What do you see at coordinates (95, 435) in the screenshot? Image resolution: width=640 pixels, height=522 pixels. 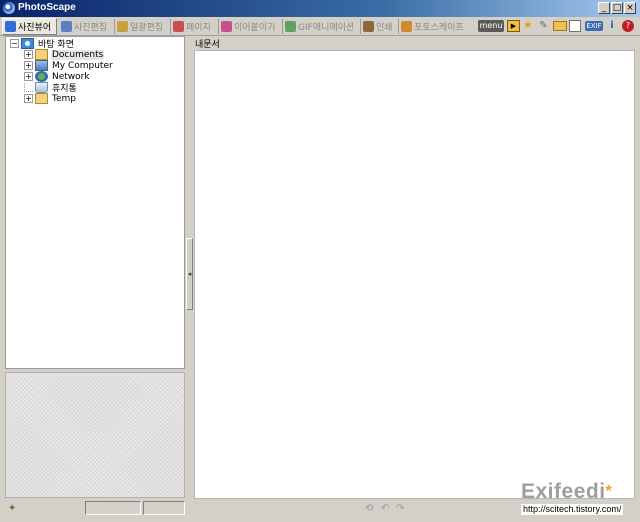 I see `thumbnail-preview-panel` at bounding box center [95, 435].